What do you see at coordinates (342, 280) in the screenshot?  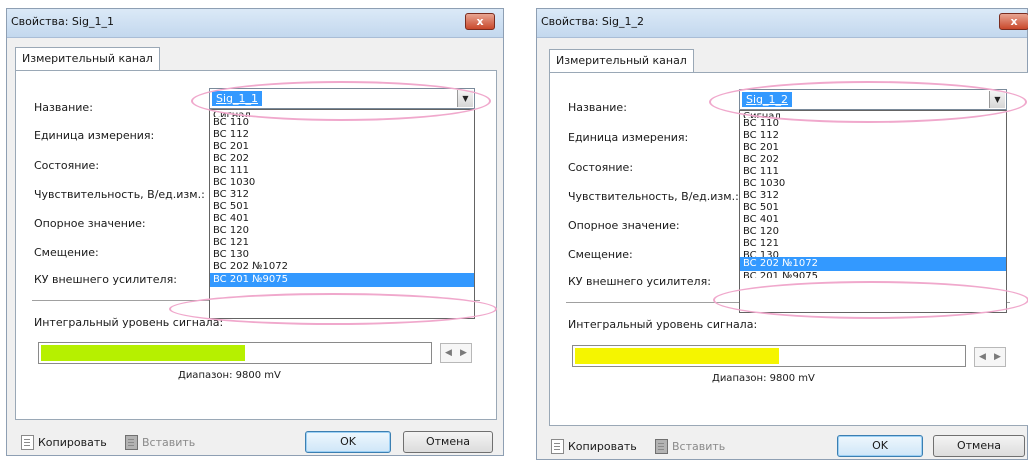 I see `dropdown-item-selected: BC 201 №9075` at bounding box center [342, 280].